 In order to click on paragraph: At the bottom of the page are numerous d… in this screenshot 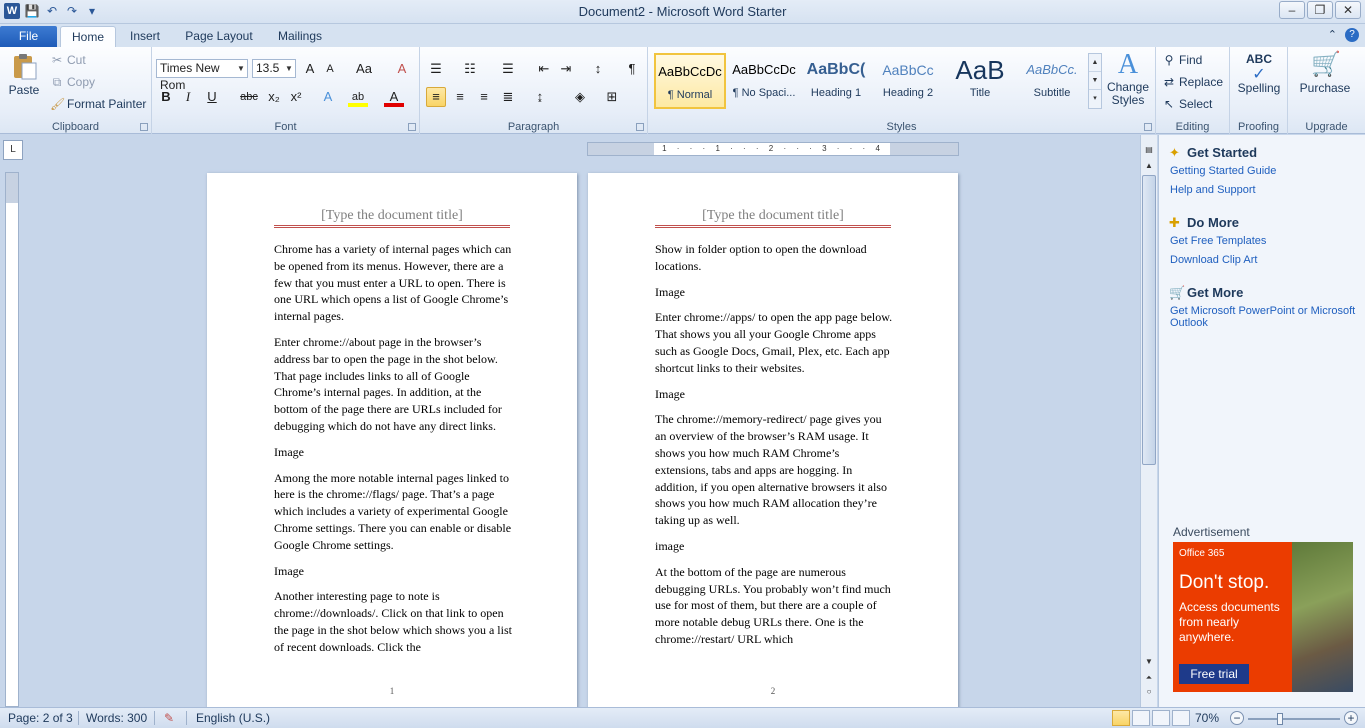, I will do `click(775, 606)`.